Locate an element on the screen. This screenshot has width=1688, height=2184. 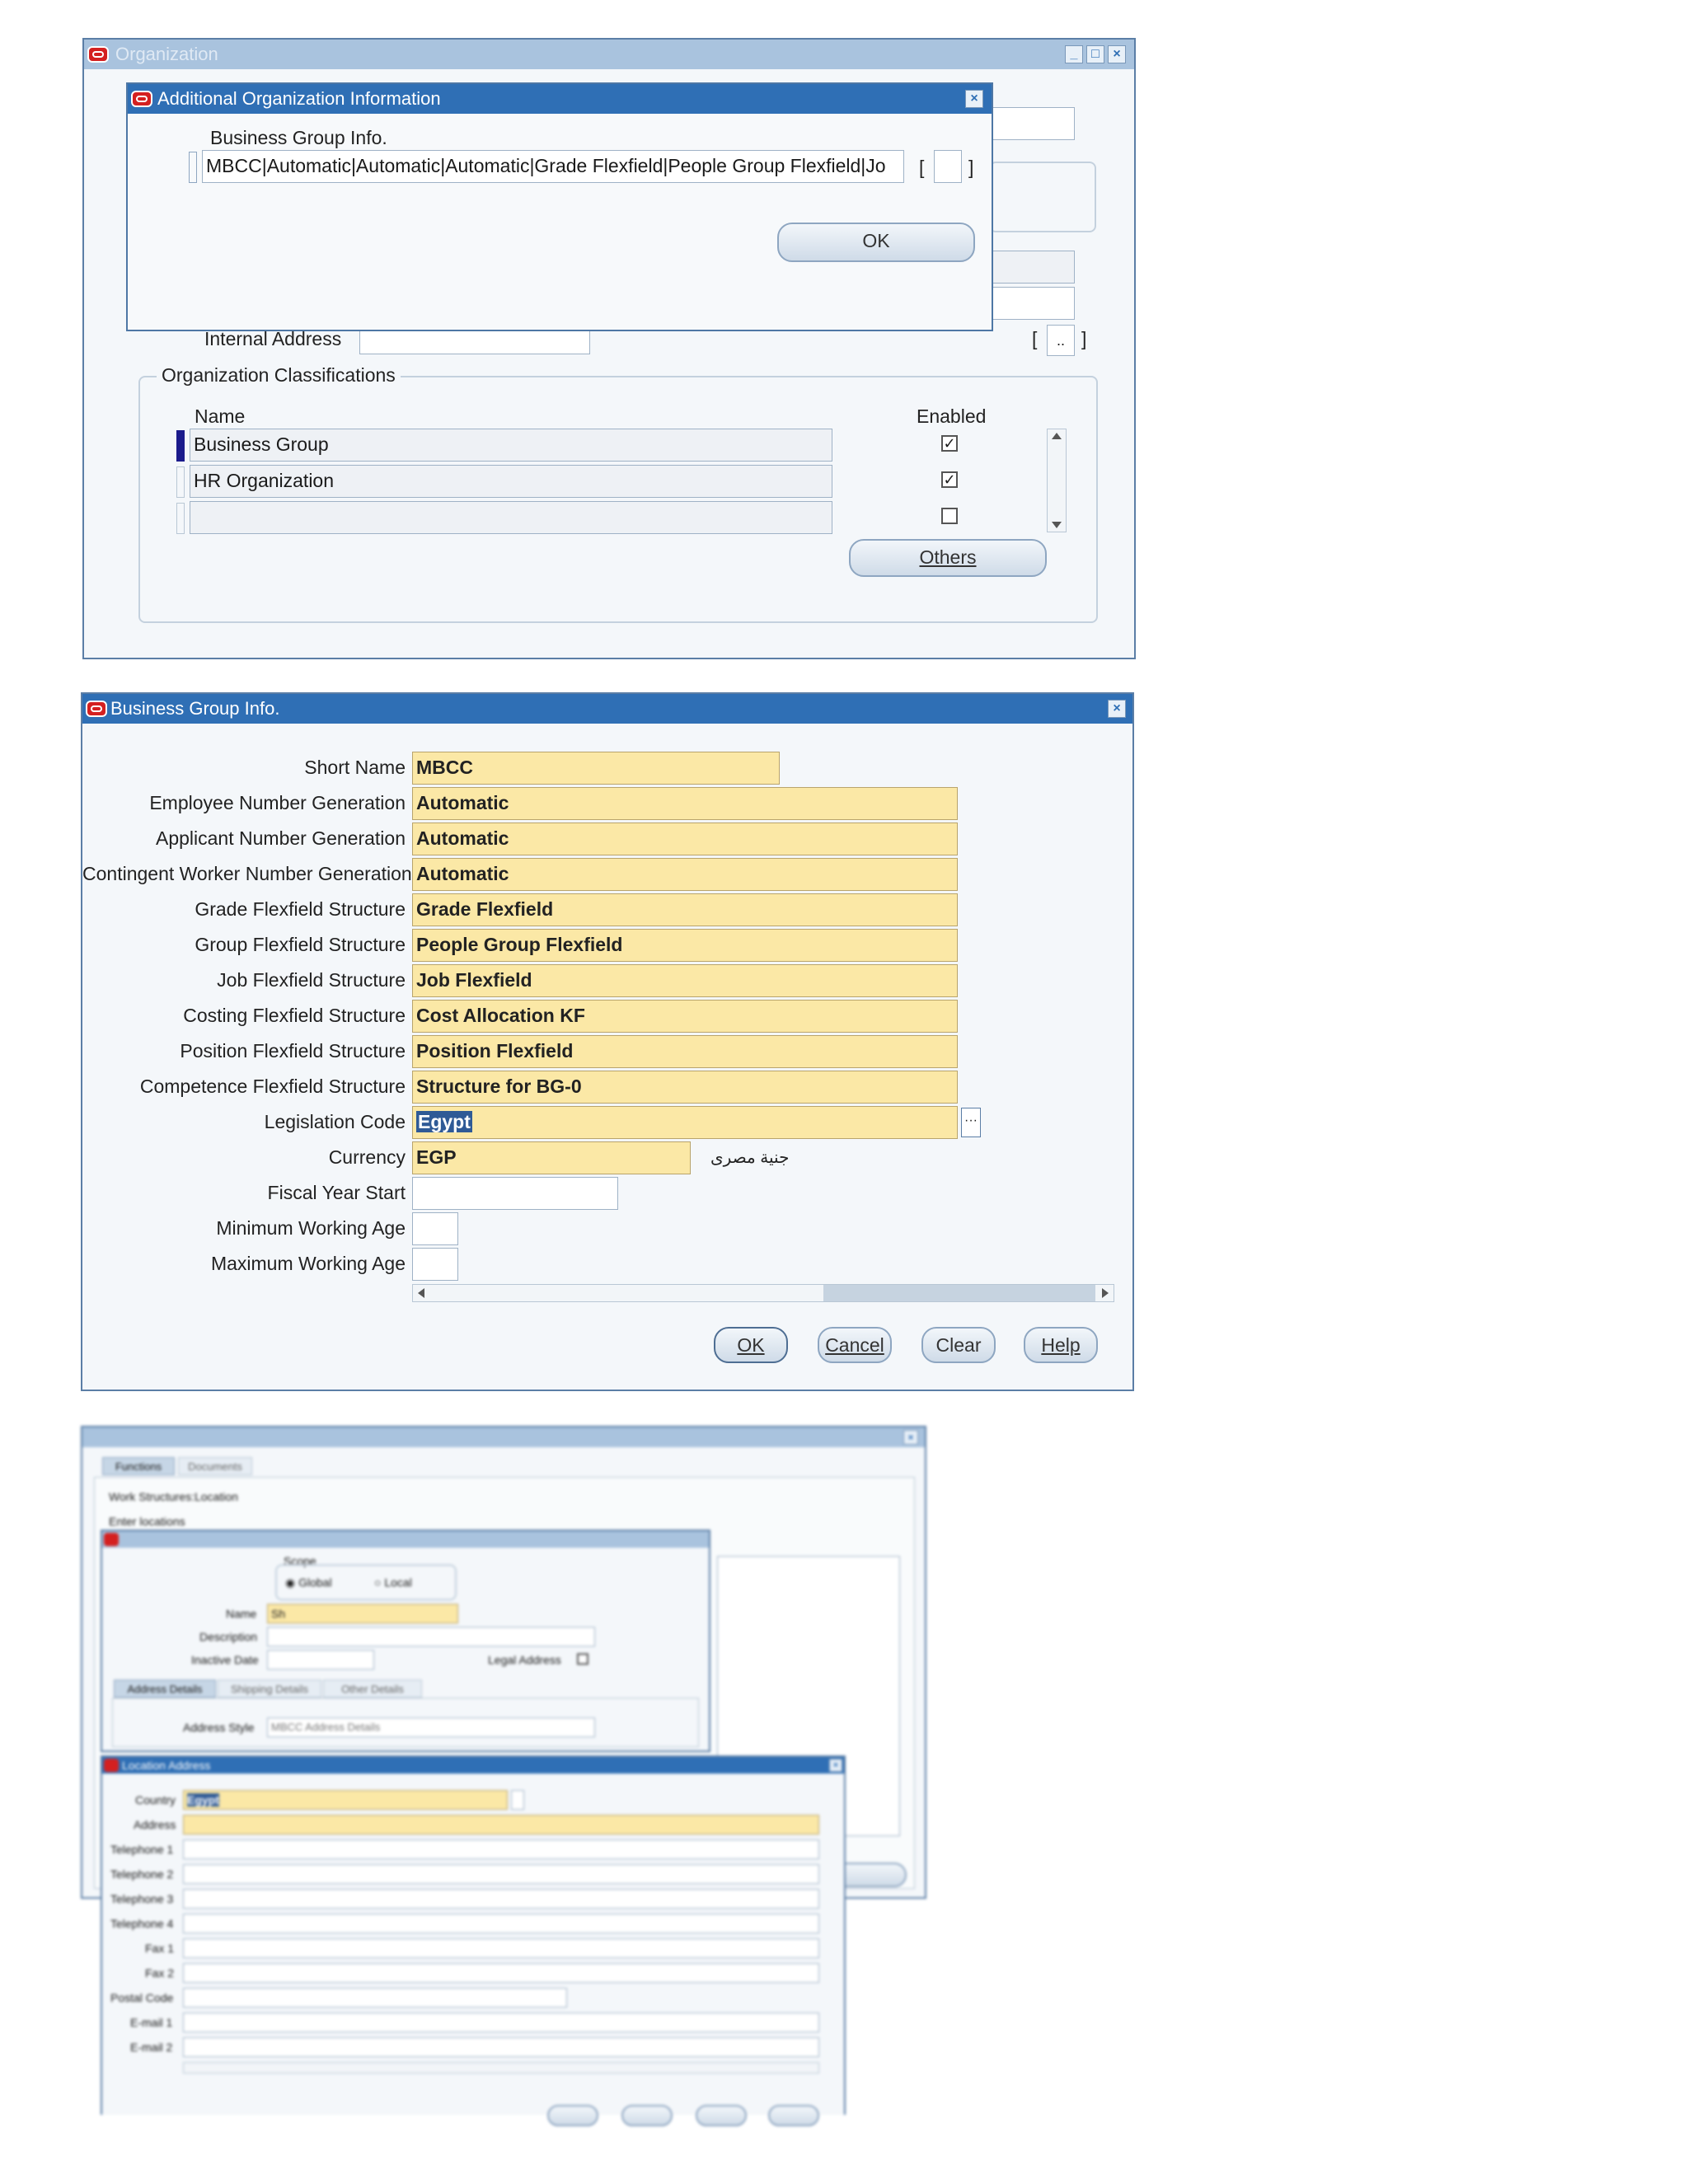
clear-button: Clear is located at coordinates (959, 1345).